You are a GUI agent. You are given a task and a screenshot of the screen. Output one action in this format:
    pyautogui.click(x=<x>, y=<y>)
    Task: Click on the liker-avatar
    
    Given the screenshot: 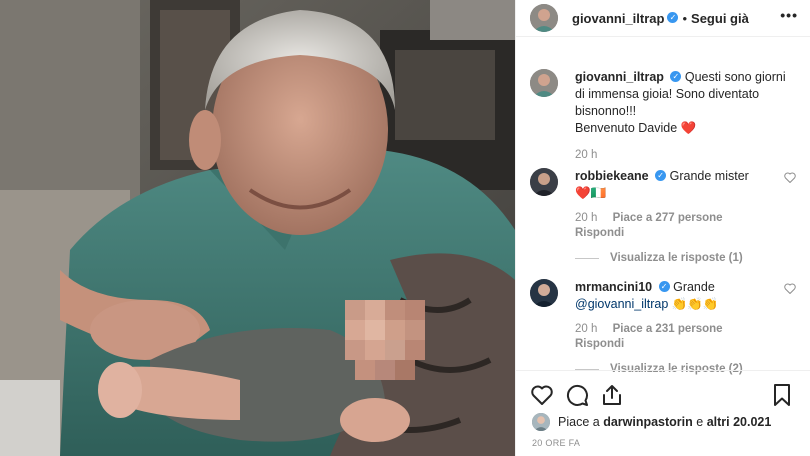 What is the action you would take?
    pyautogui.click(x=541, y=422)
    